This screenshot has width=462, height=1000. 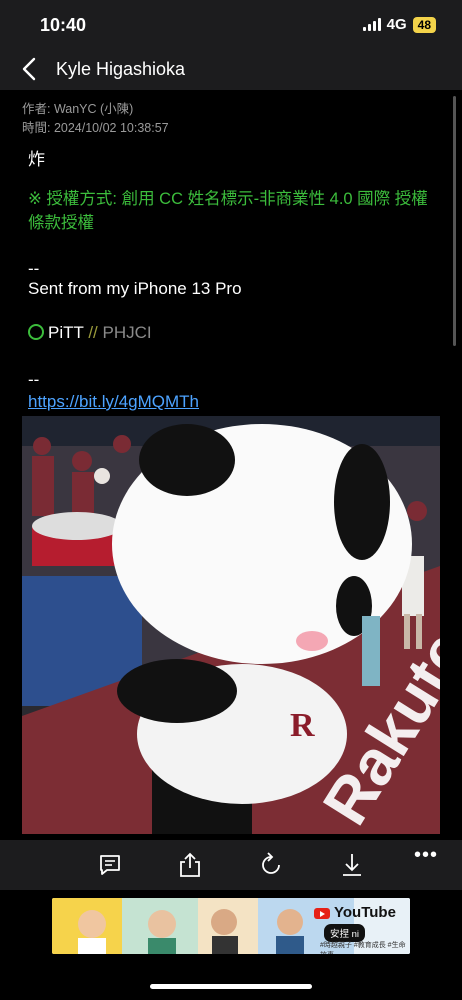 I want to click on back-chevron-icon, so click(x=30, y=69).